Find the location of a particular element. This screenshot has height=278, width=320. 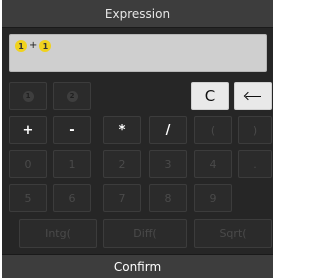

dialog-title-text: Expression is located at coordinates (137, 13).